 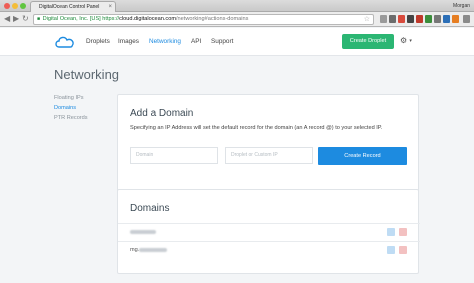 What do you see at coordinates (212, 19) in the screenshot?
I see `url-path: /networking#actions-domains` at bounding box center [212, 19].